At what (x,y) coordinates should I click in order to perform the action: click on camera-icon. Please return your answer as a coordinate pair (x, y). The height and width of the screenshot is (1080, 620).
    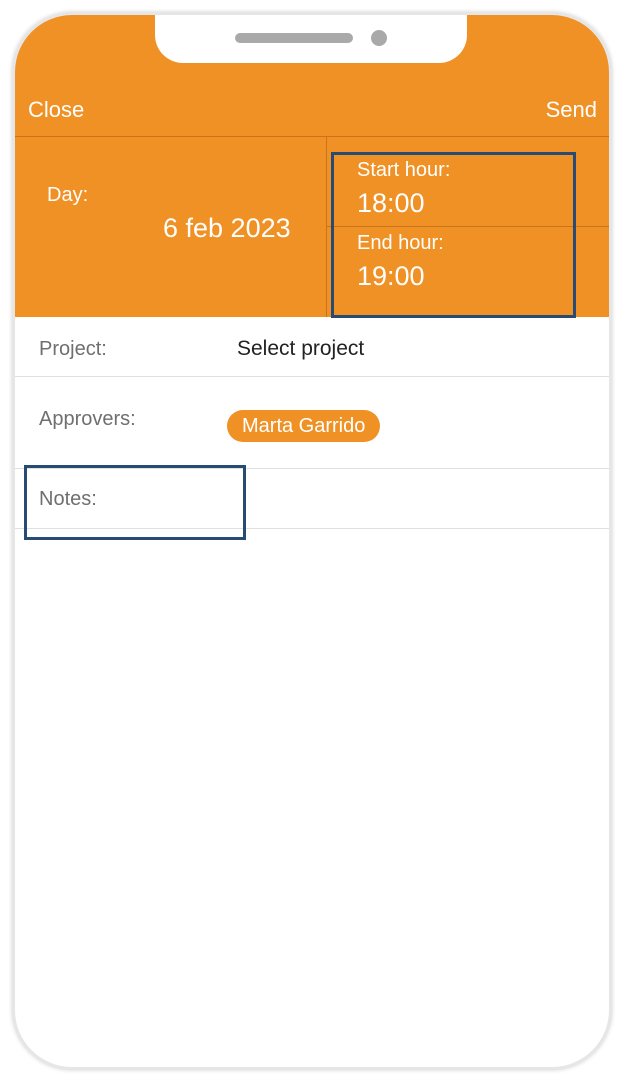
    Looking at the image, I should click on (379, 38).